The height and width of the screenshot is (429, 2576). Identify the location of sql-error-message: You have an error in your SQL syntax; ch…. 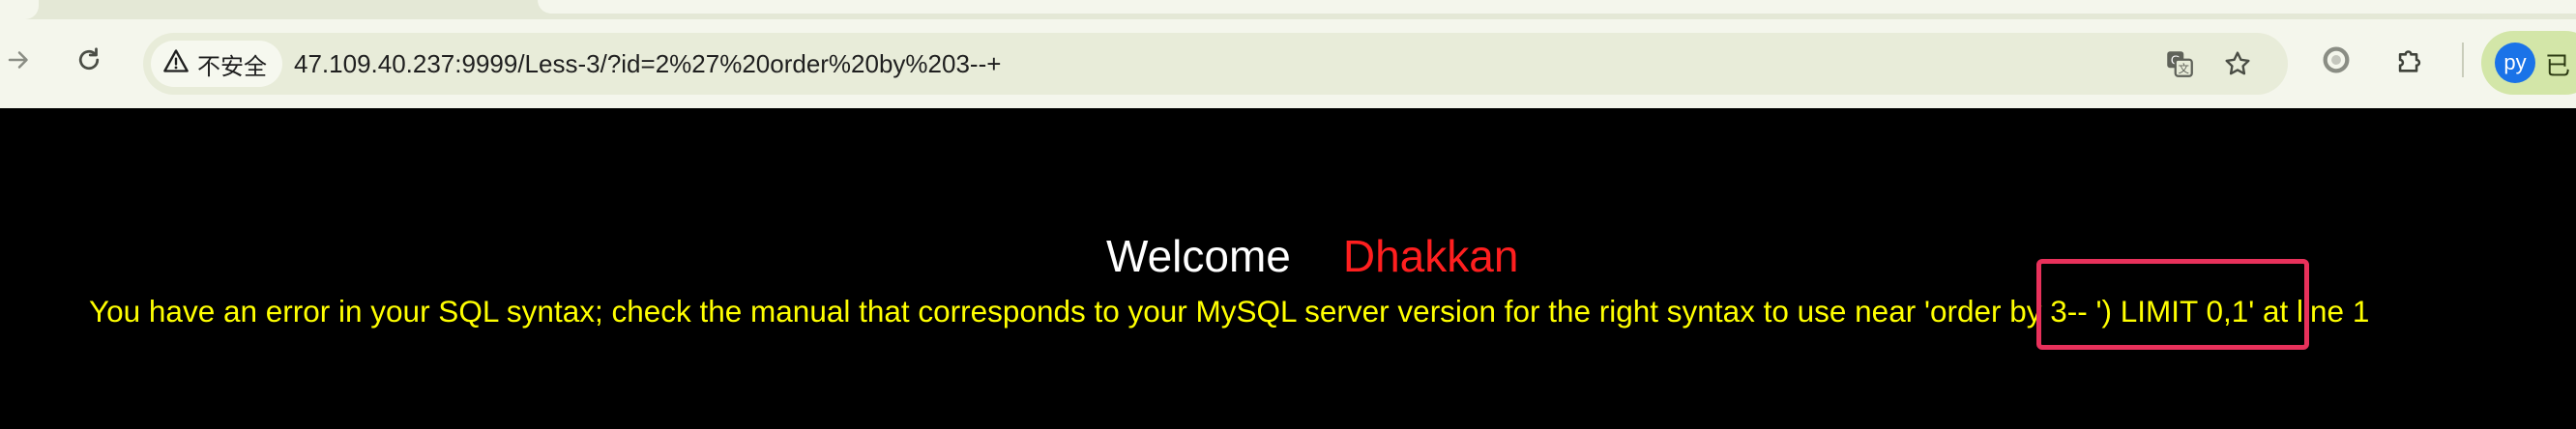
(1229, 312).